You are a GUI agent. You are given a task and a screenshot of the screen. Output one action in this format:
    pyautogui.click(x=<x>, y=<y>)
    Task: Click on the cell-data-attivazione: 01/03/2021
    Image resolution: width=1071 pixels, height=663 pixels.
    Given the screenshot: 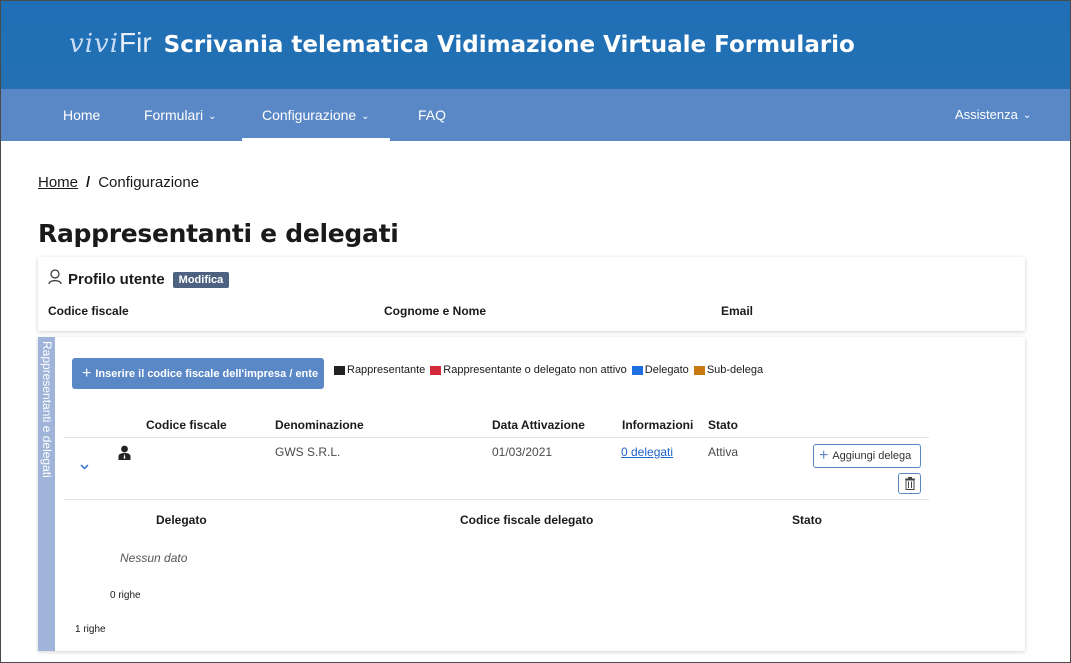 What is the action you would take?
    pyautogui.click(x=522, y=452)
    